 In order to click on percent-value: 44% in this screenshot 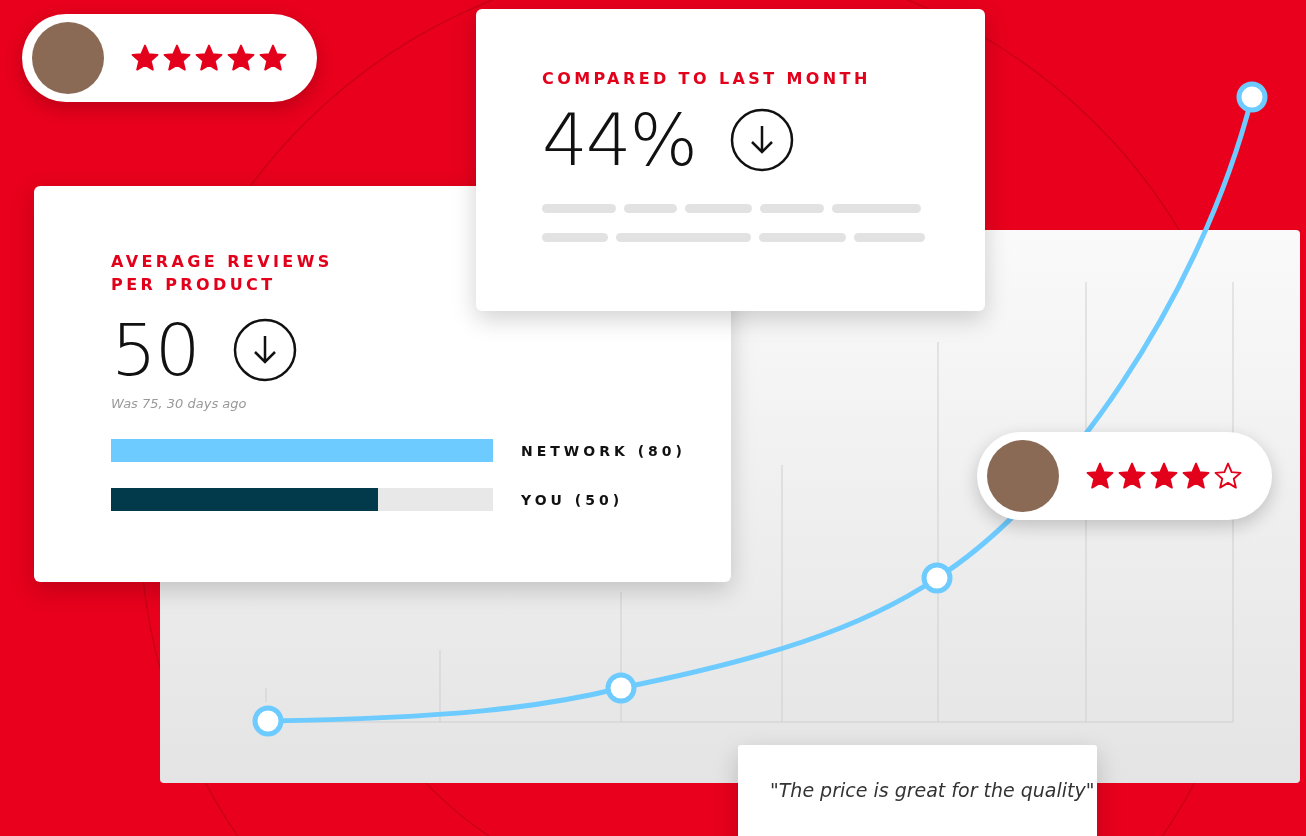, I will do `click(619, 140)`.